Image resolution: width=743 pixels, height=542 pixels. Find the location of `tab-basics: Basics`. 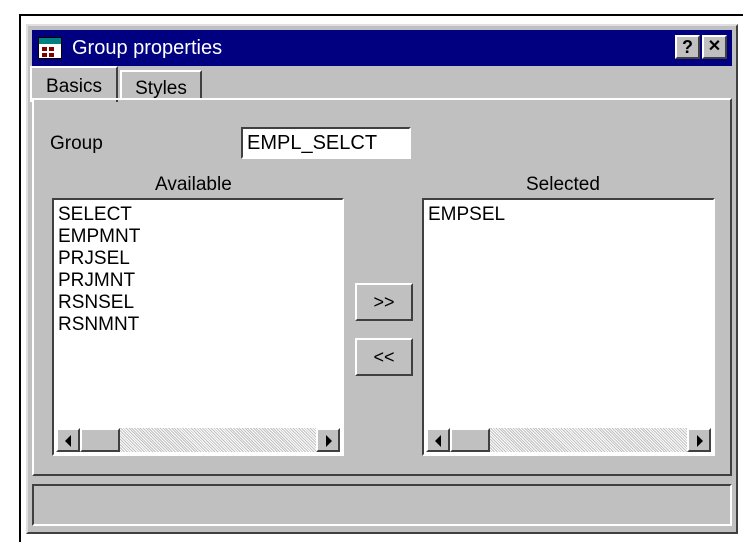

tab-basics: Basics is located at coordinates (74, 84).